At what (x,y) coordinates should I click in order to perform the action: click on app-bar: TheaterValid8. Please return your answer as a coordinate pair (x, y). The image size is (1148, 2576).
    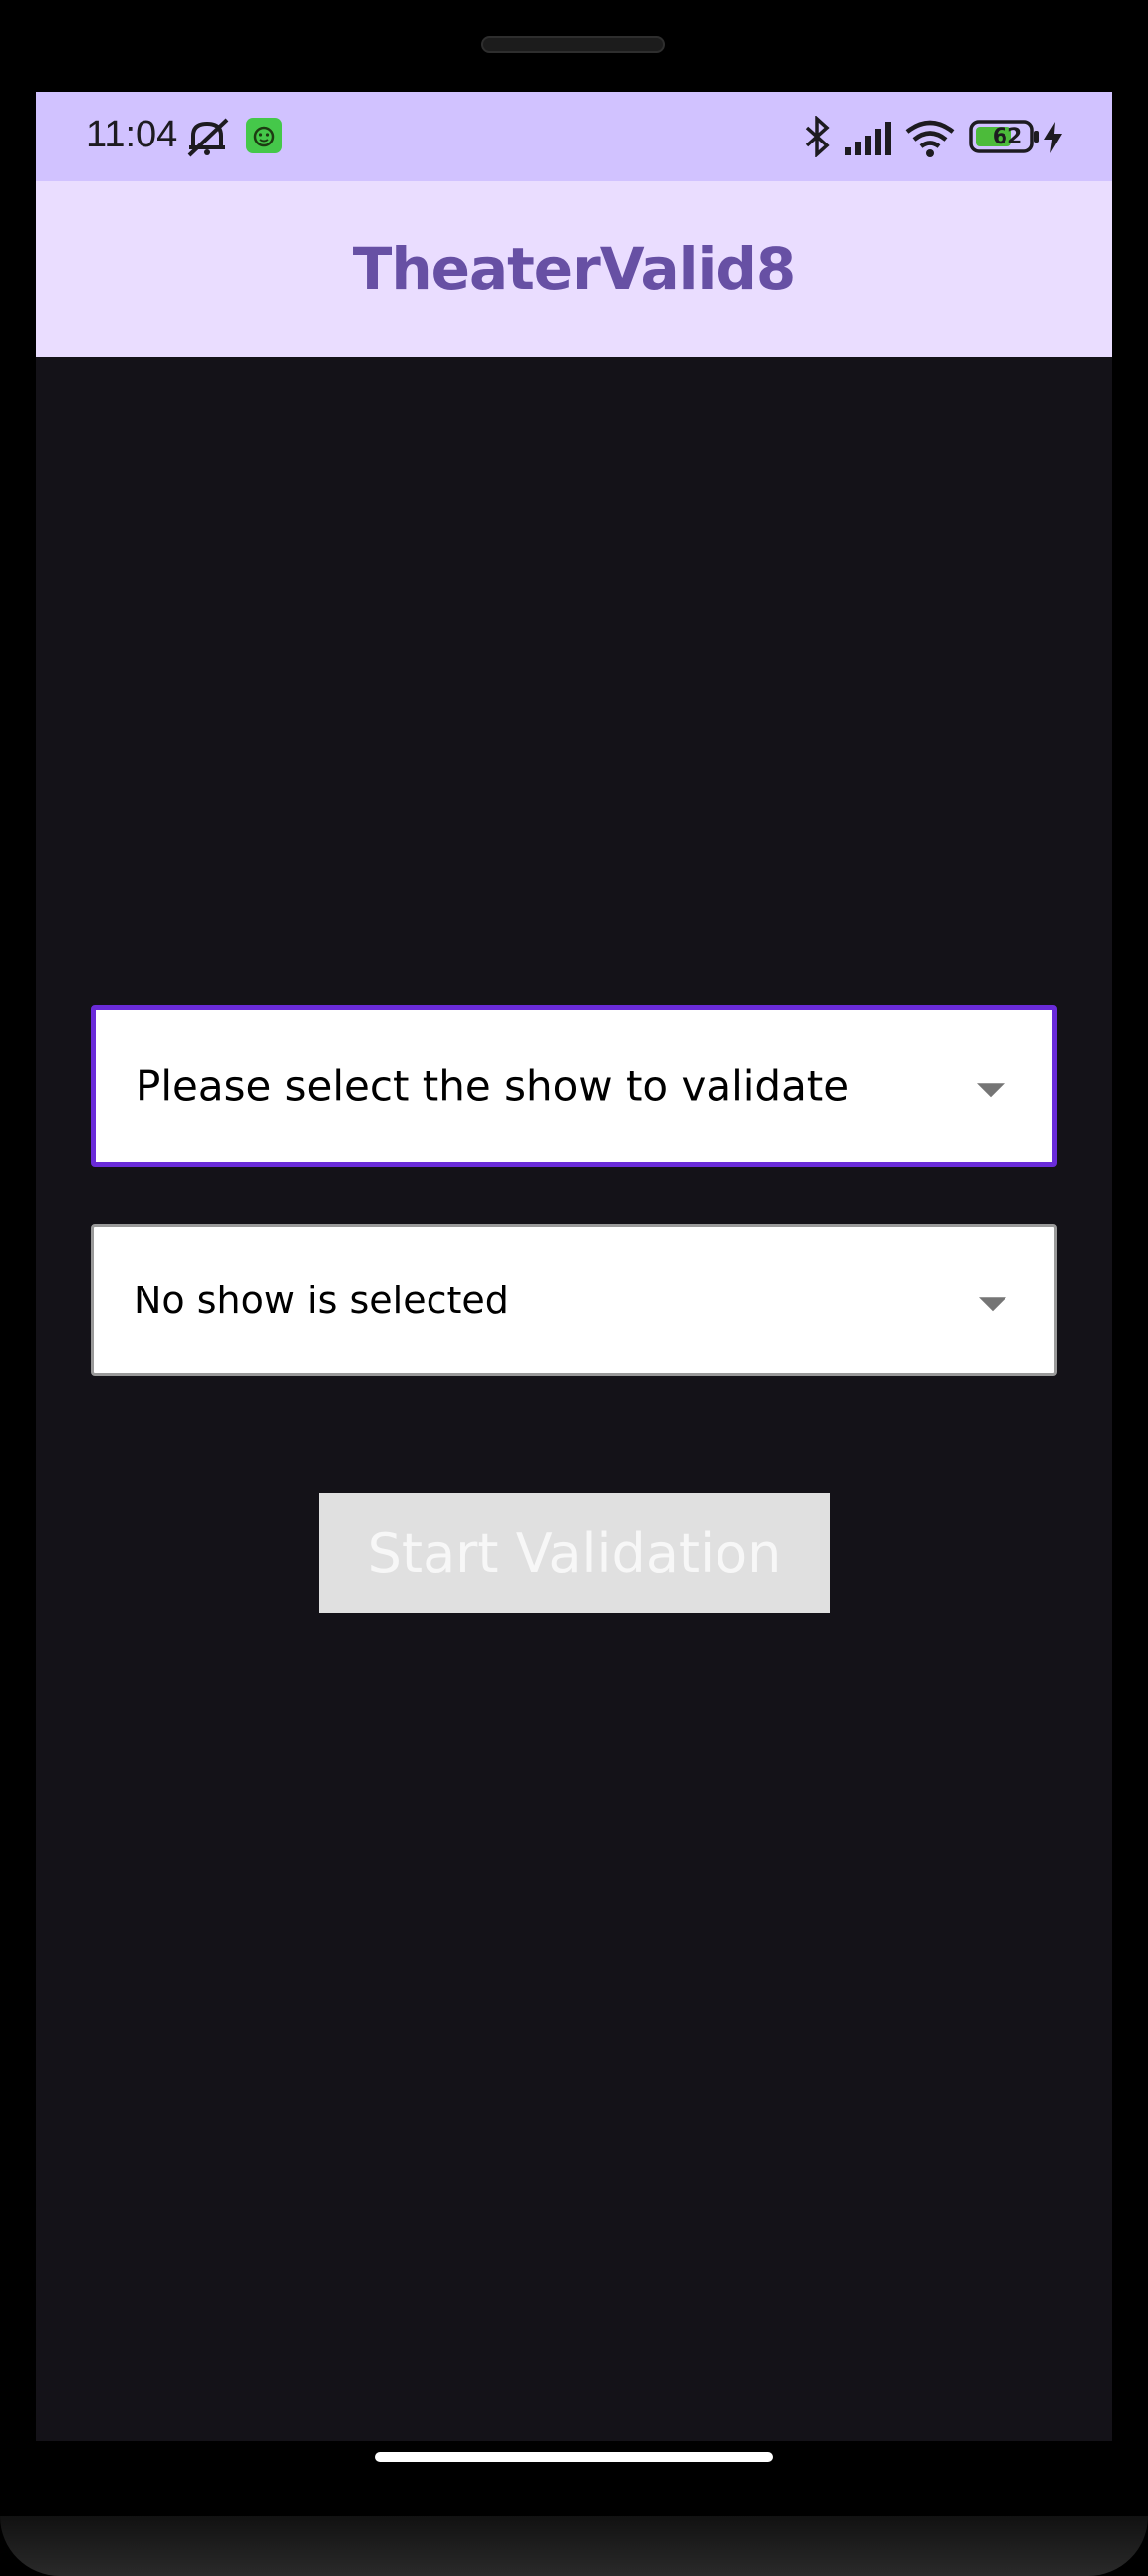
    Looking at the image, I should click on (574, 269).